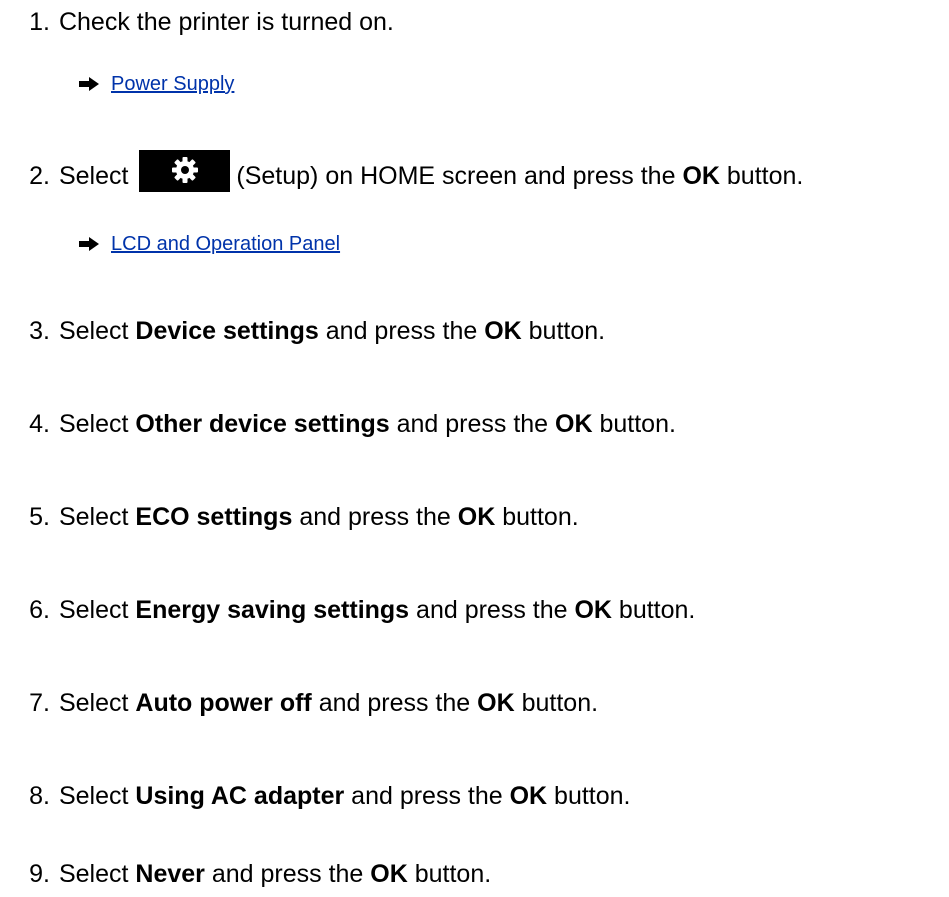 This screenshot has height=897, width=949. Describe the element at coordinates (39, 703) in the screenshot. I see `step-number: 7.` at that location.